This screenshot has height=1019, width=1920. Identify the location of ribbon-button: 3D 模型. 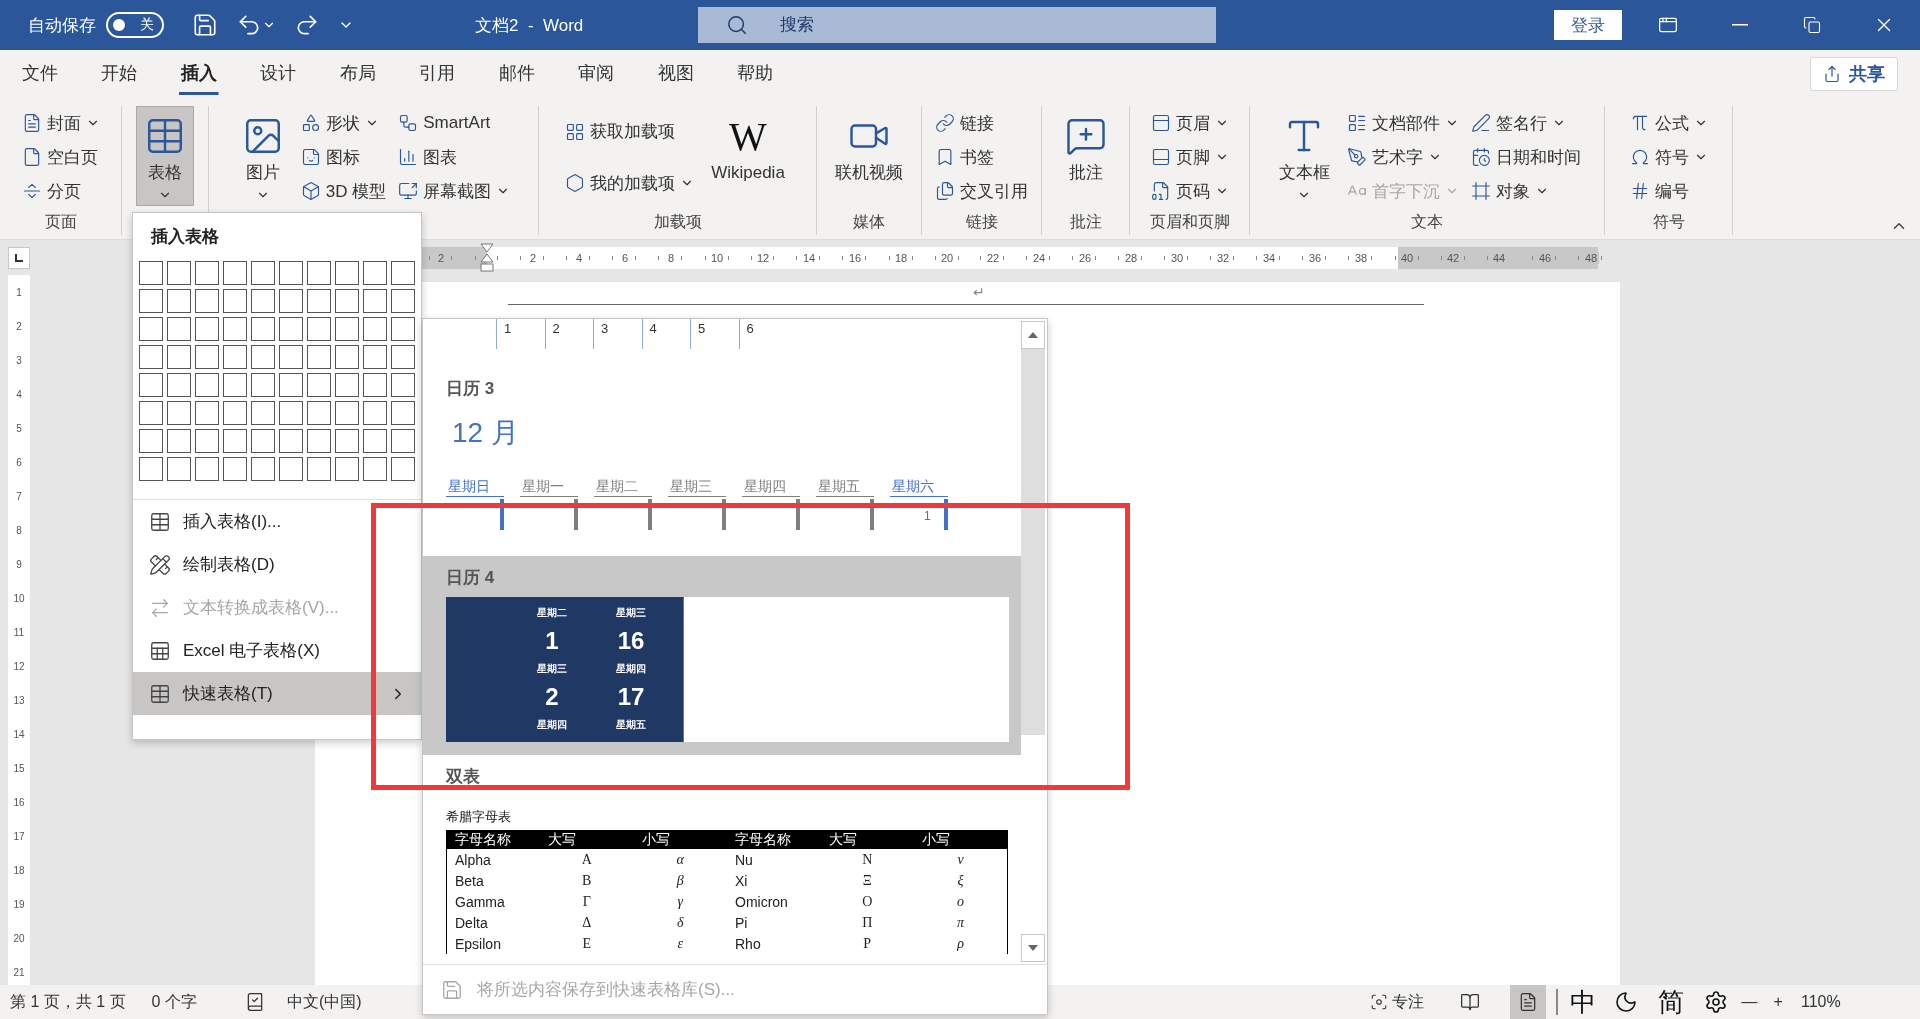
(343, 191).